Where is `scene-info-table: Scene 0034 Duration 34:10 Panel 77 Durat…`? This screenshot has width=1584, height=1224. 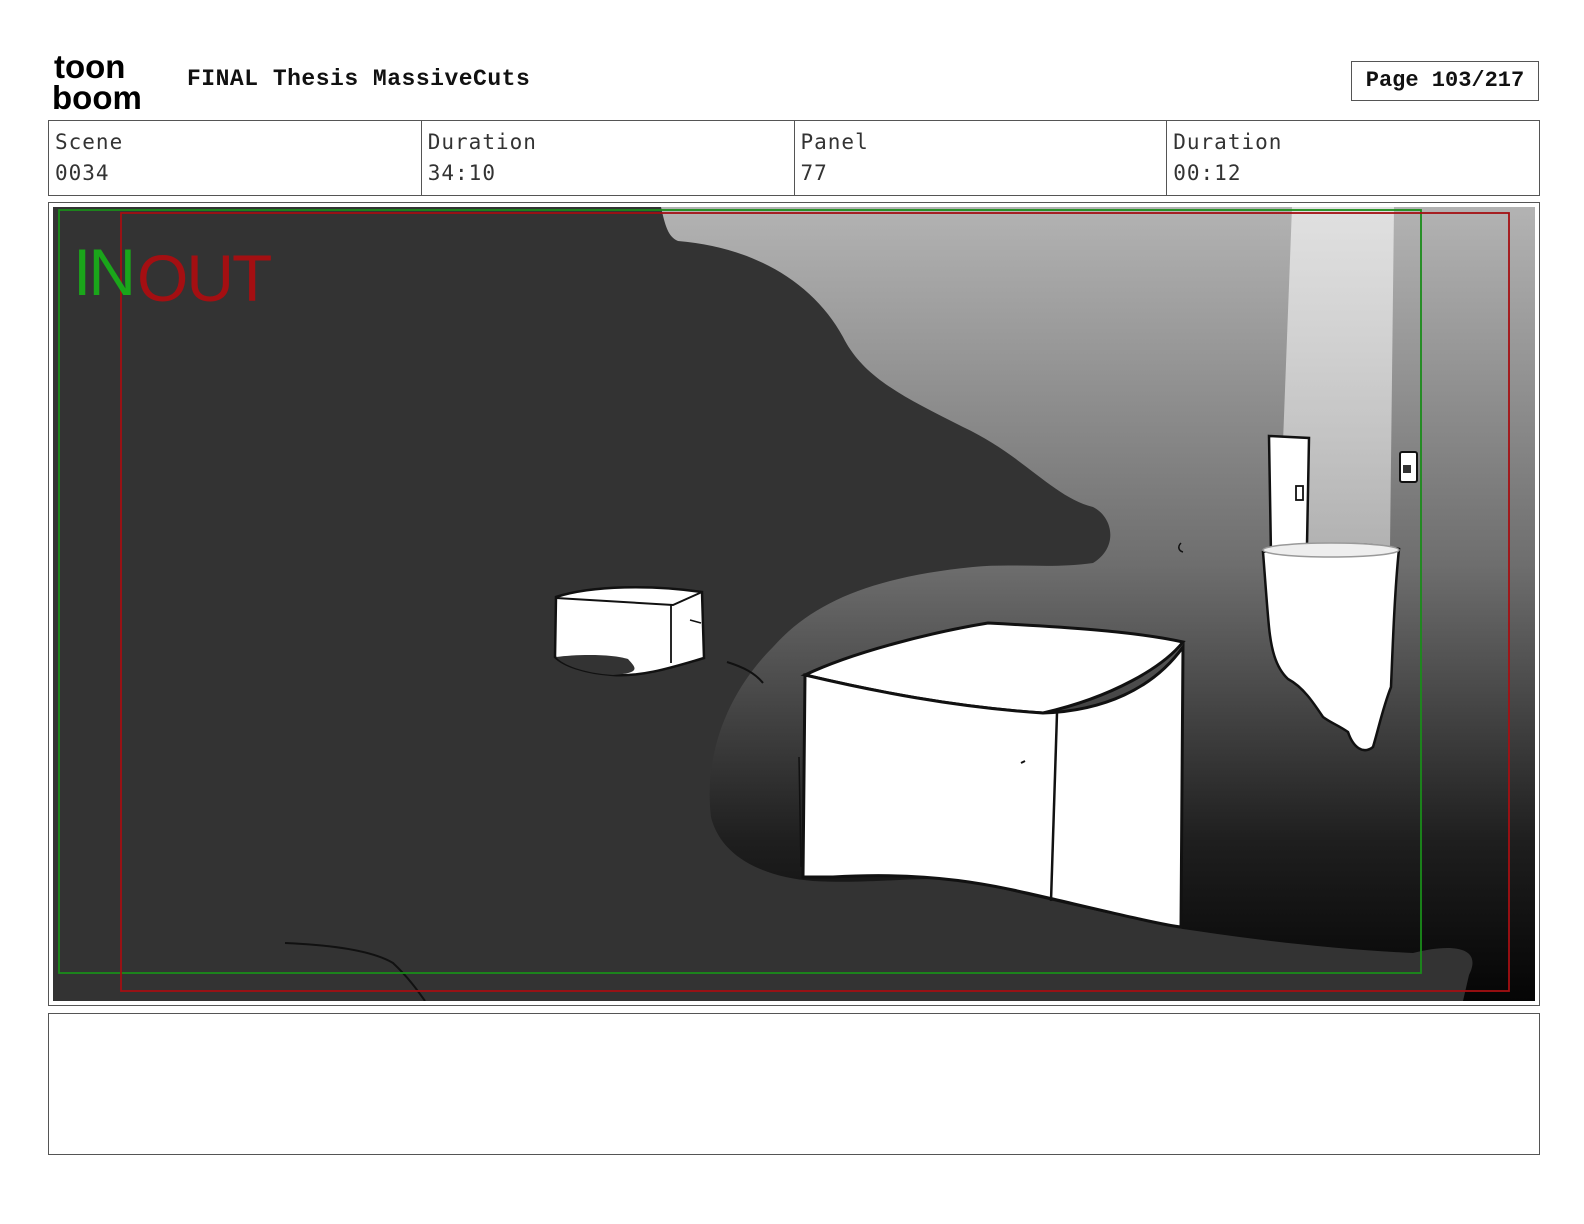
scene-info-table: Scene 0034 Duration 34:10 Panel 77 Durat… is located at coordinates (794, 158).